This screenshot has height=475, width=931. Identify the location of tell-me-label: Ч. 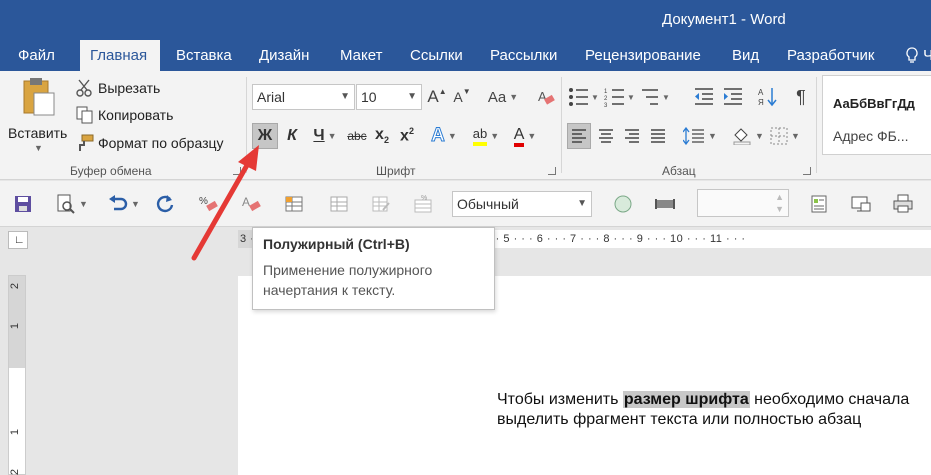
(927, 55).